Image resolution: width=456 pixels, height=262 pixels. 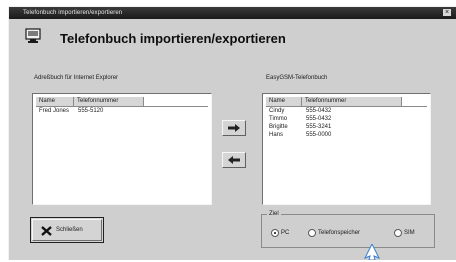 I want to click on arrow-left-icon, so click(x=234, y=160).